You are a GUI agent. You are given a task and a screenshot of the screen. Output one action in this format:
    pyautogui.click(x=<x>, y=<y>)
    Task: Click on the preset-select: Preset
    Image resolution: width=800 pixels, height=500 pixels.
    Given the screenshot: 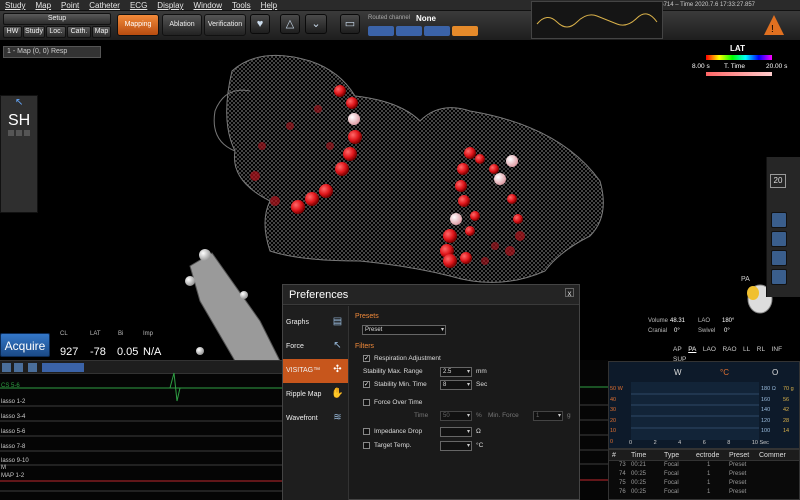 What is the action you would take?
    pyautogui.click(x=404, y=330)
    